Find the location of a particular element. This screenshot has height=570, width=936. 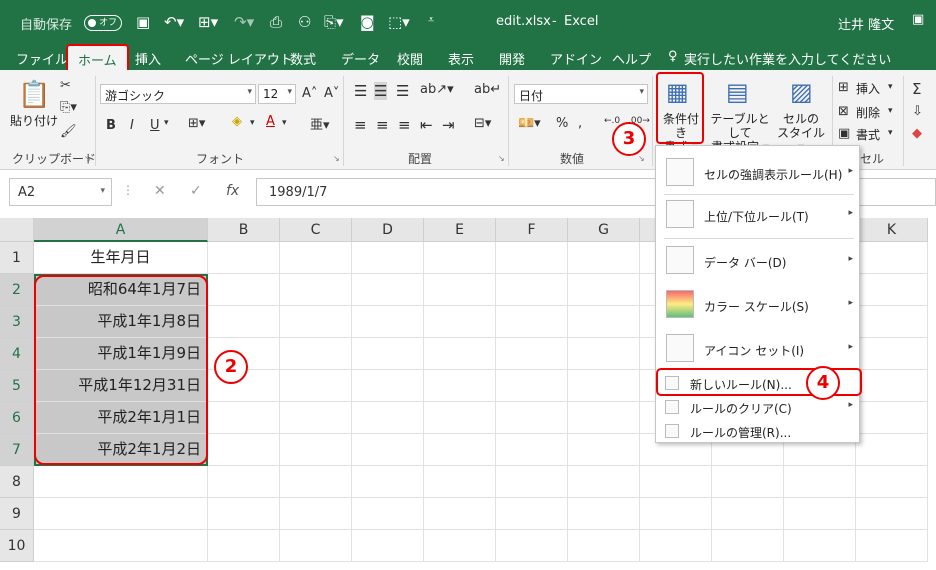

cancel-entry-icon: ✕ is located at coordinates (160, 191).